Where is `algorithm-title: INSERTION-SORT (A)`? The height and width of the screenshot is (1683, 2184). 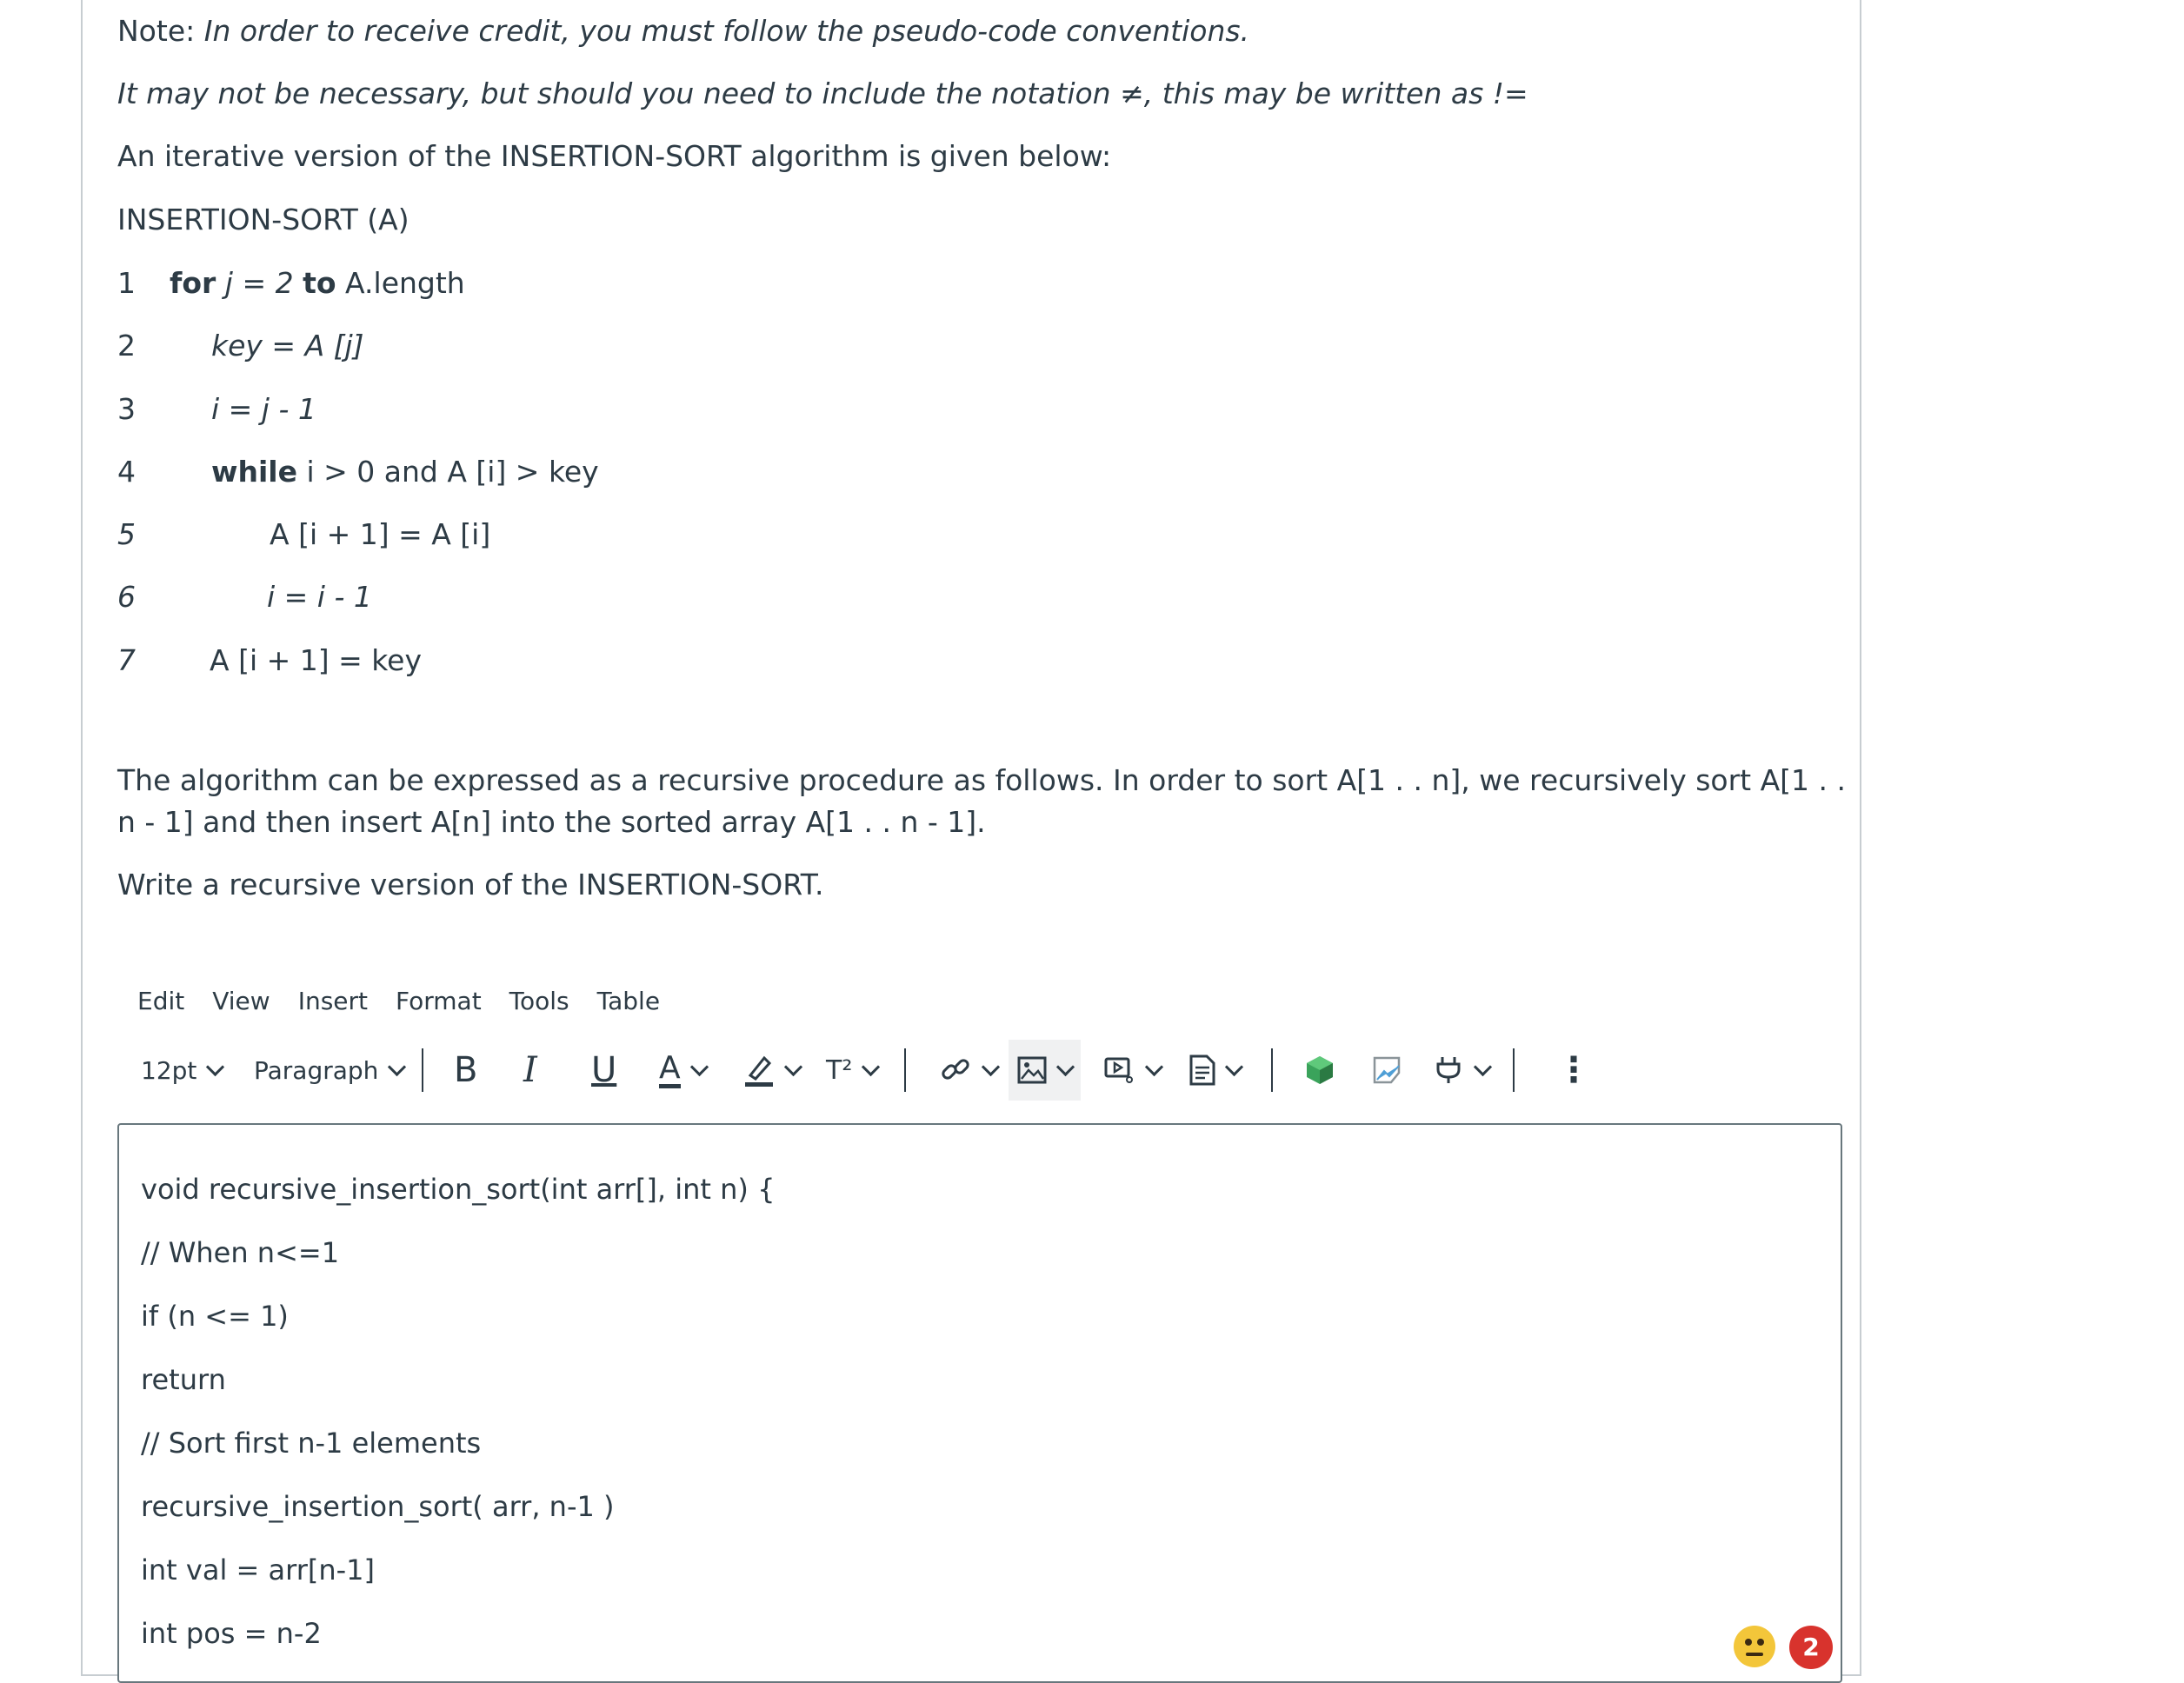 algorithm-title: INSERTION-SORT (A) is located at coordinates (263, 219).